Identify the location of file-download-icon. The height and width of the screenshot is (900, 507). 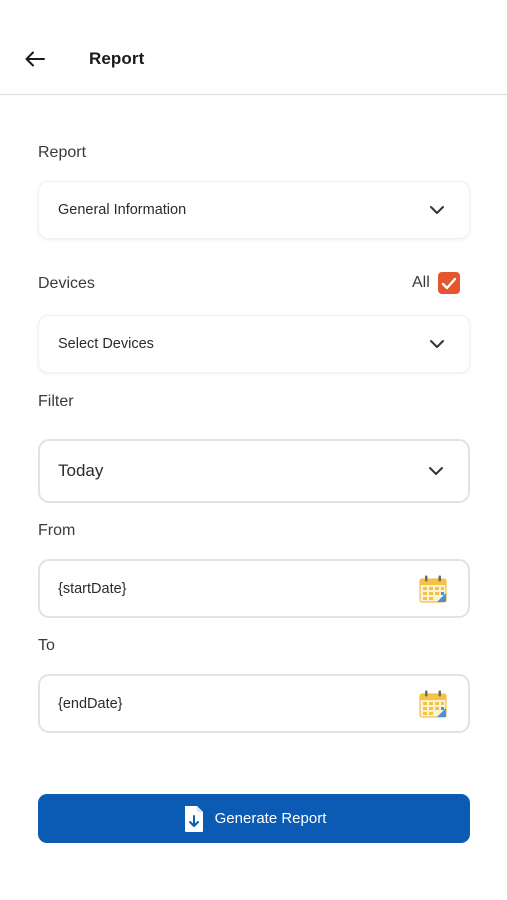
(193, 818).